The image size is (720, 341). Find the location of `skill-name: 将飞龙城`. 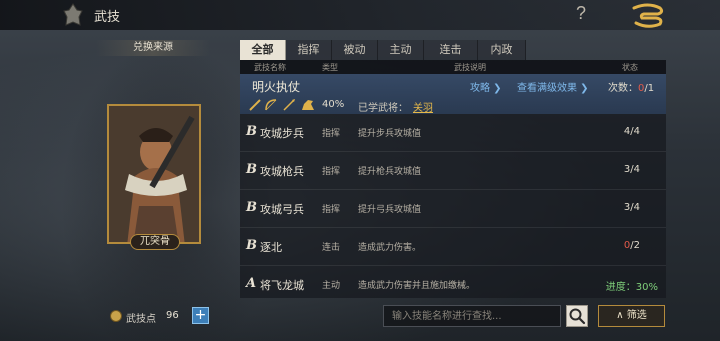

skill-name: 将飞龙城 is located at coordinates (282, 285).